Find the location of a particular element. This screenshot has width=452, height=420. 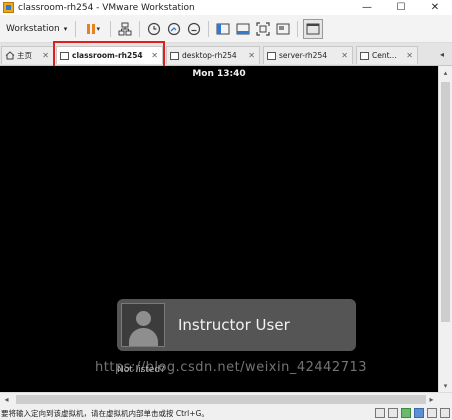

network-adapter-icon is located at coordinates (406, 413).